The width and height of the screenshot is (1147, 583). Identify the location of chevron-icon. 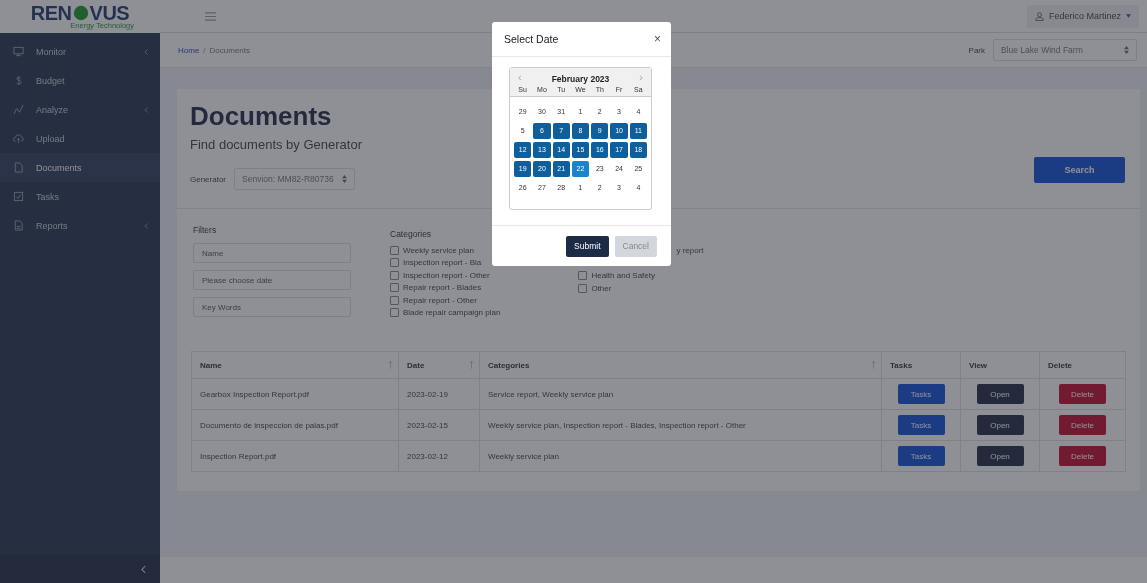
(143, 569).